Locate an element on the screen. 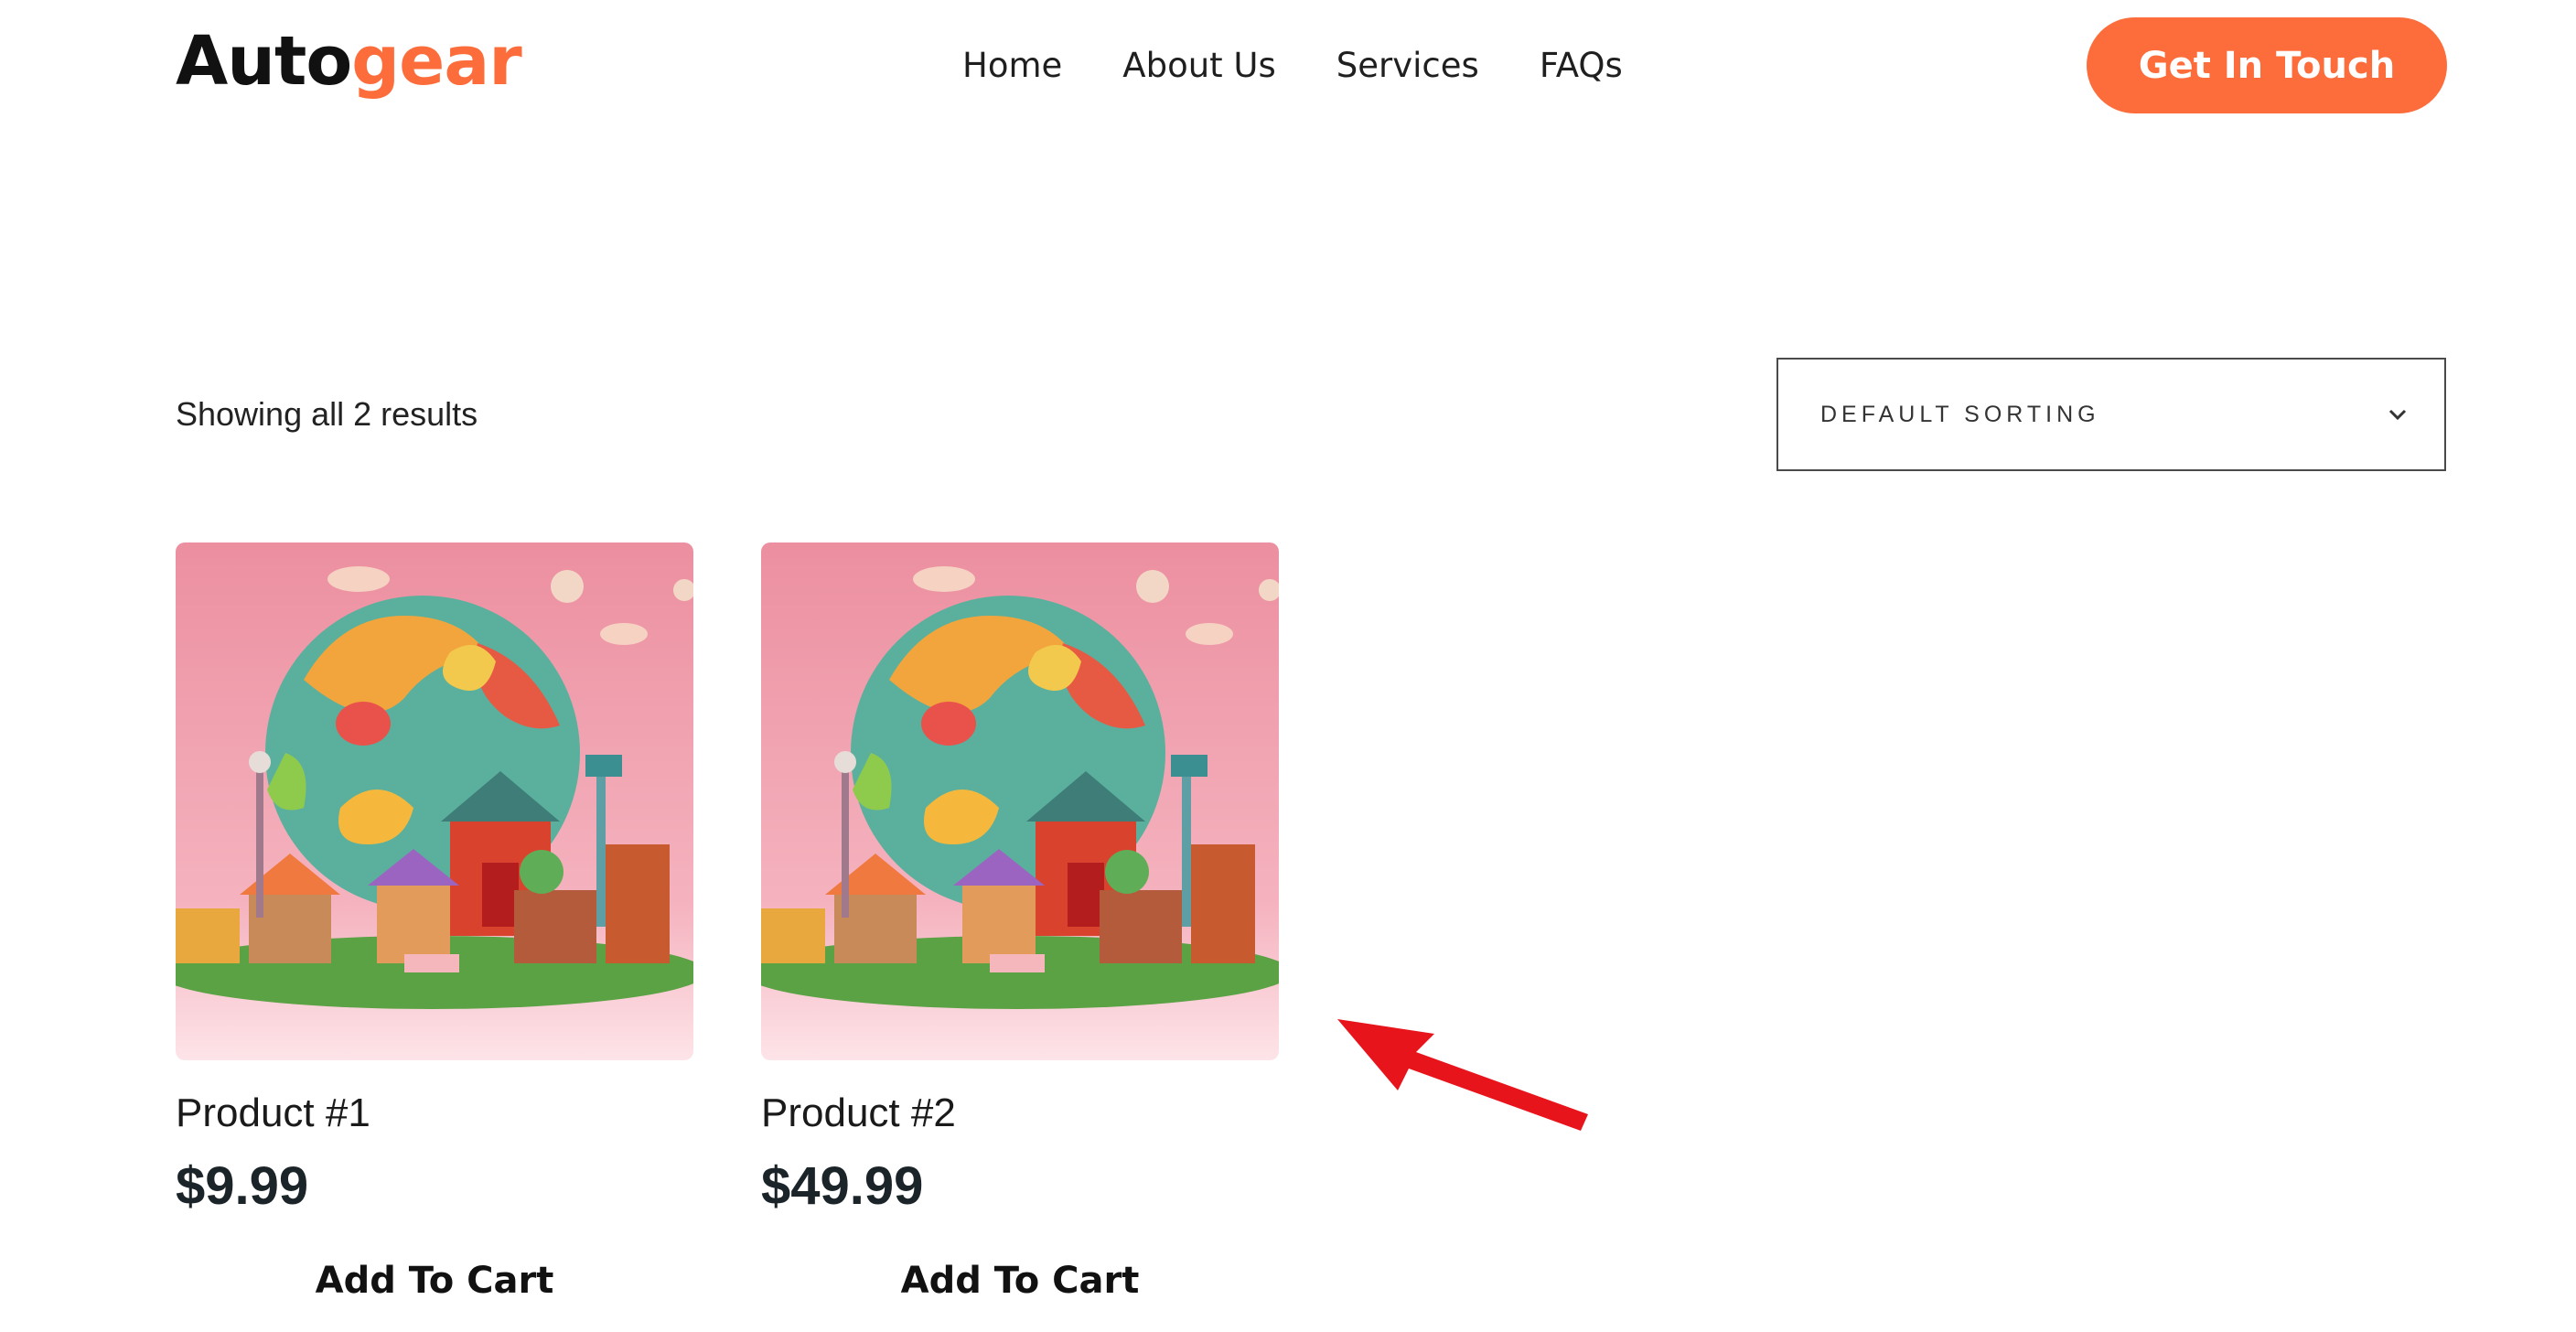 The height and width of the screenshot is (1332, 2576). result-count: Showing all 2 results is located at coordinates (327, 414).